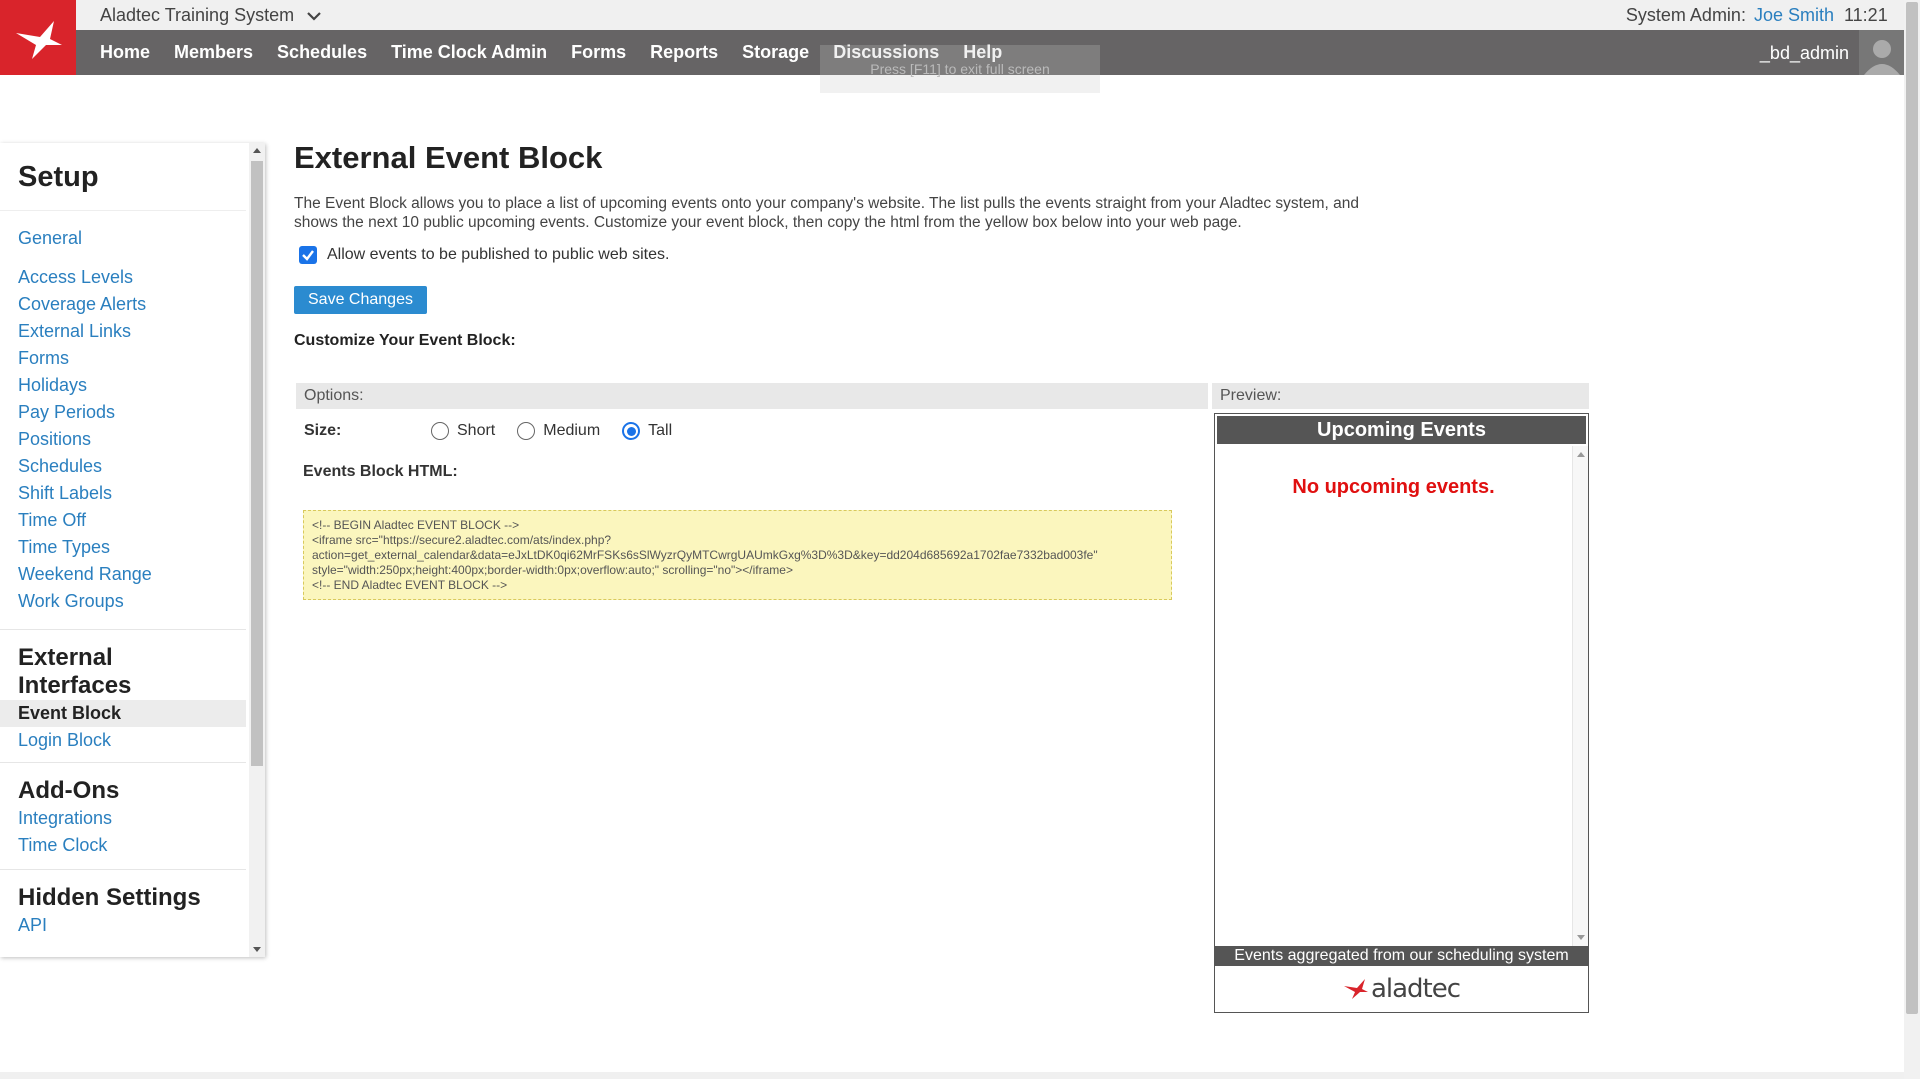  I want to click on fullscreen-hint: Press [F11] to exit full screen, so click(960, 69).